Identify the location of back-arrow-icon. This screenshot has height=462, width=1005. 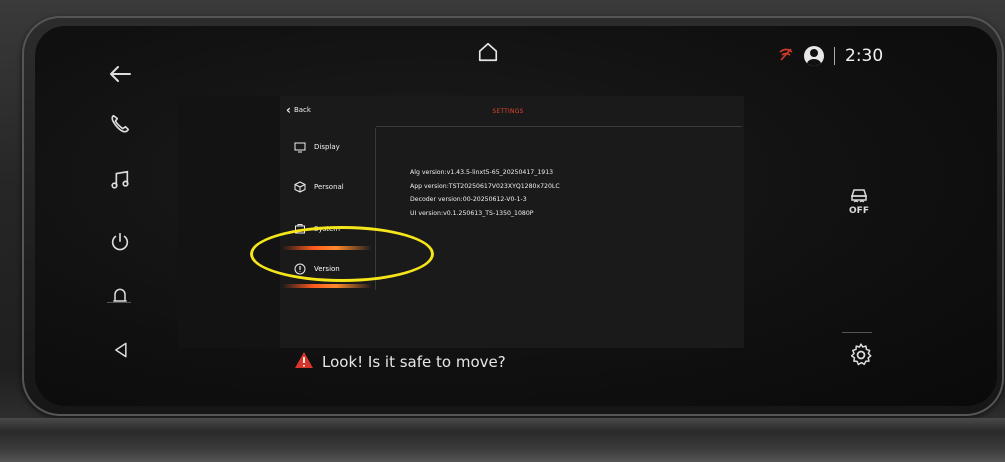
(120, 74).